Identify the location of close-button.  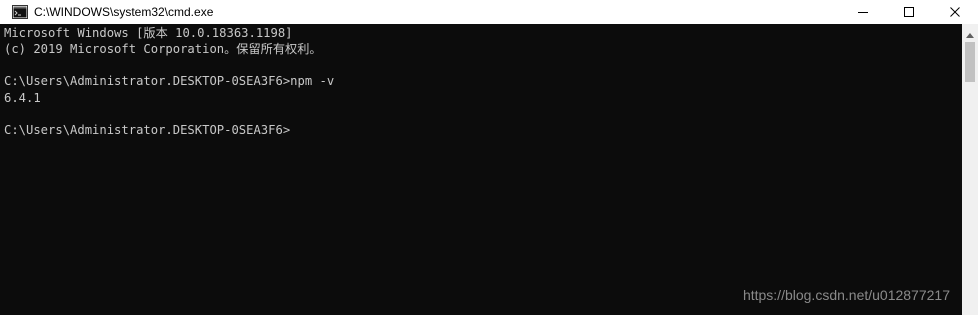
(955, 12).